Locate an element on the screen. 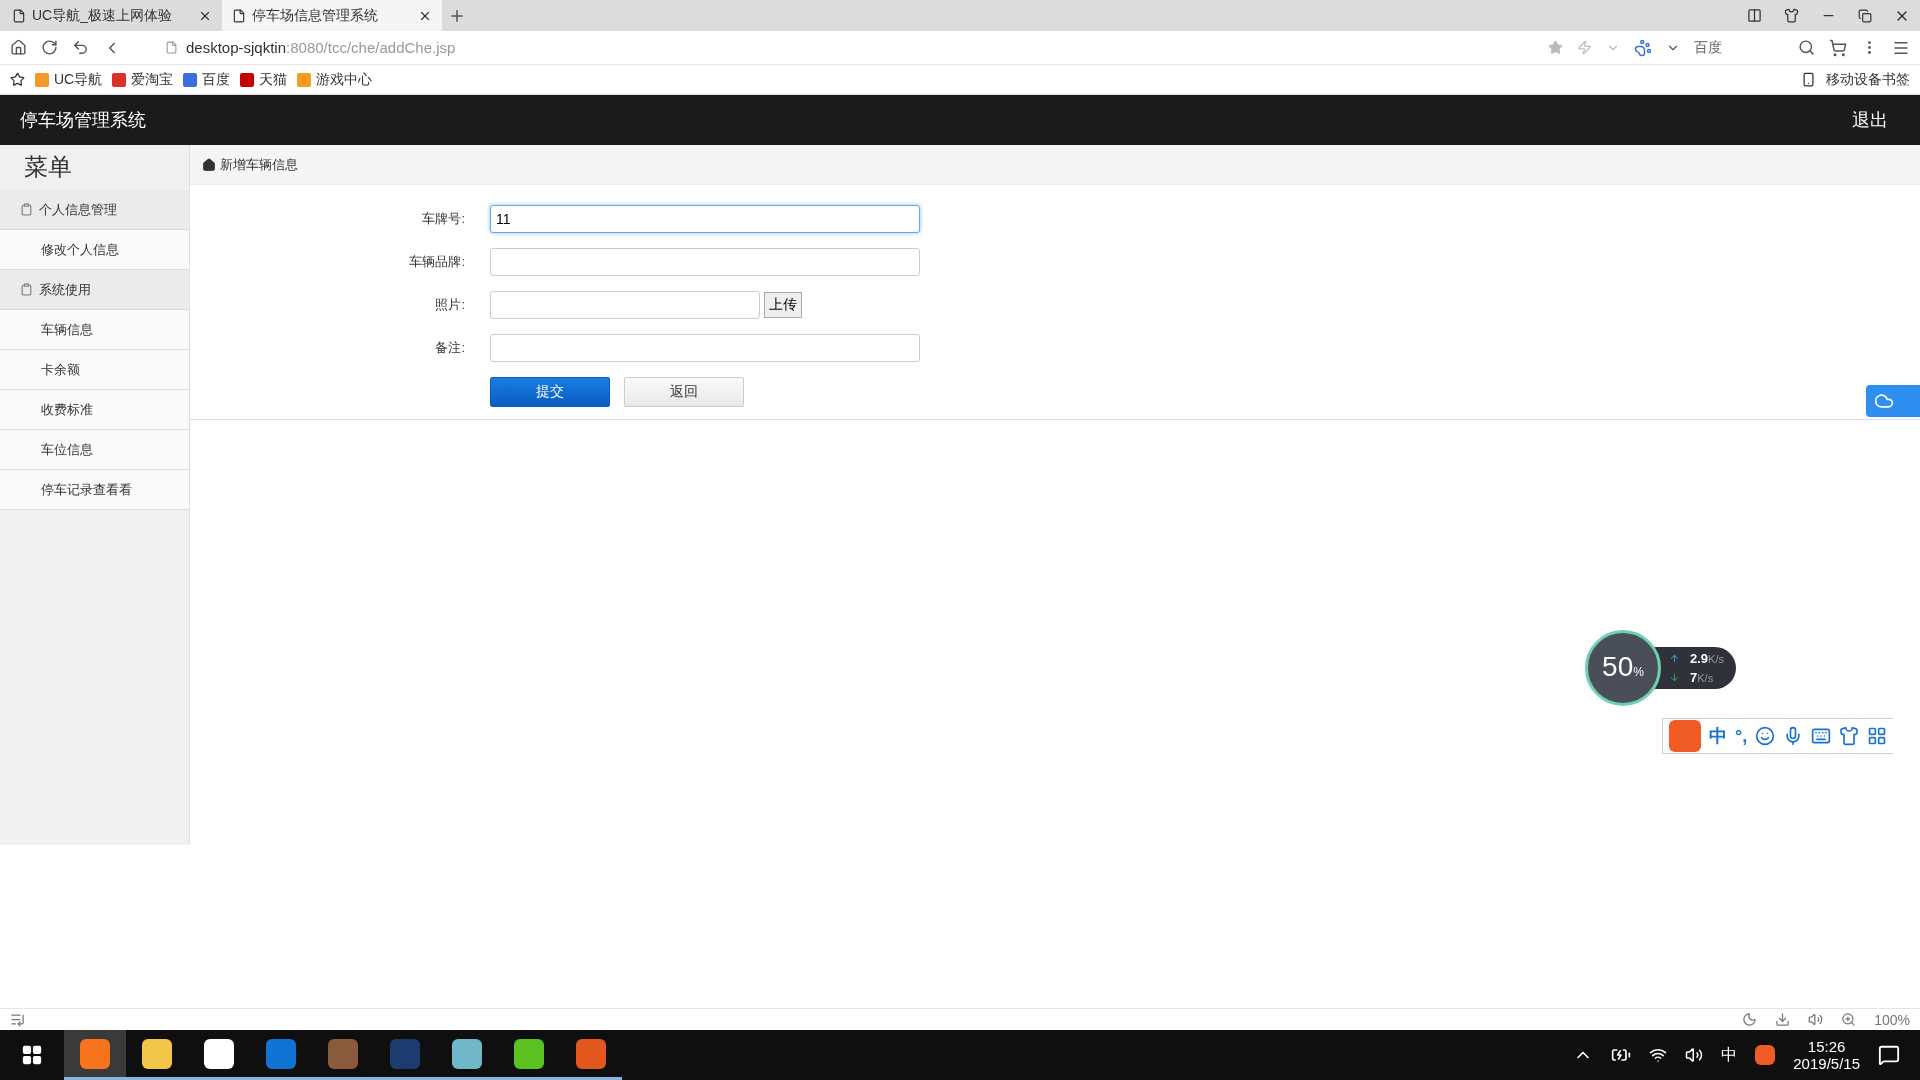 The width and height of the screenshot is (1920, 1080). paw-icon is located at coordinates (1643, 47).